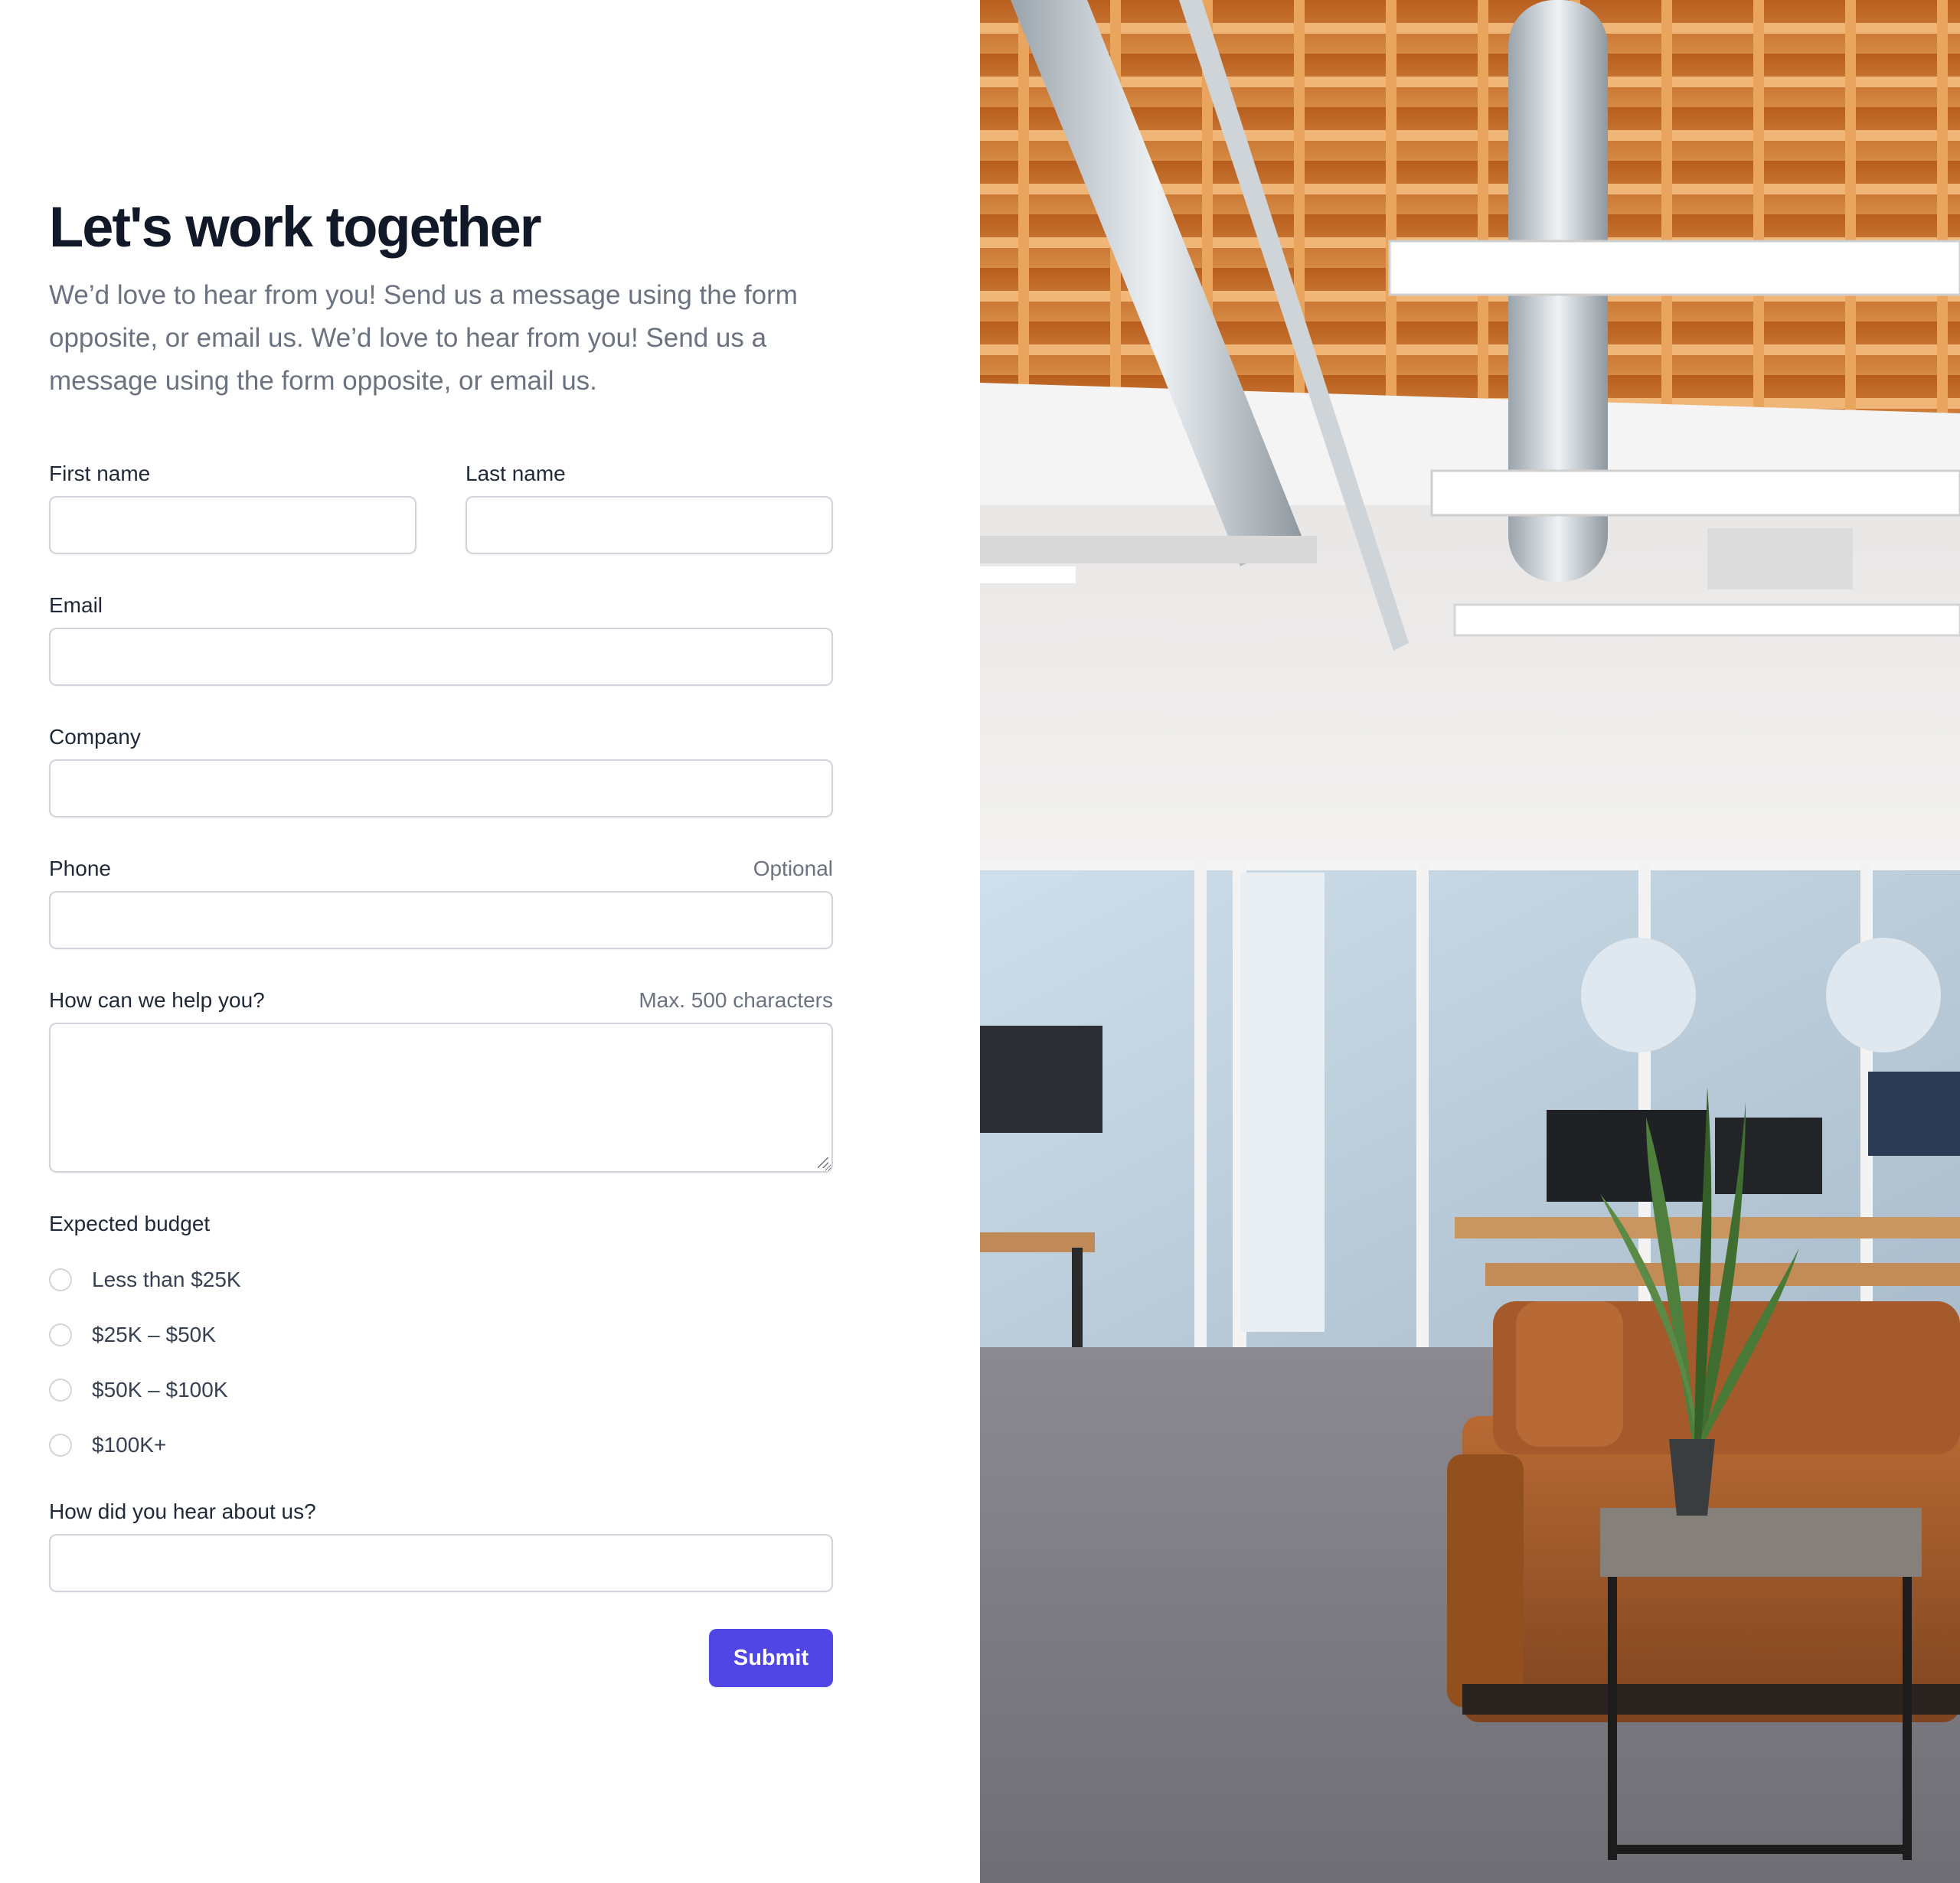 This screenshot has width=1960, height=1883. What do you see at coordinates (823, 1162) in the screenshot?
I see `textarea-resize-handle` at bounding box center [823, 1162].